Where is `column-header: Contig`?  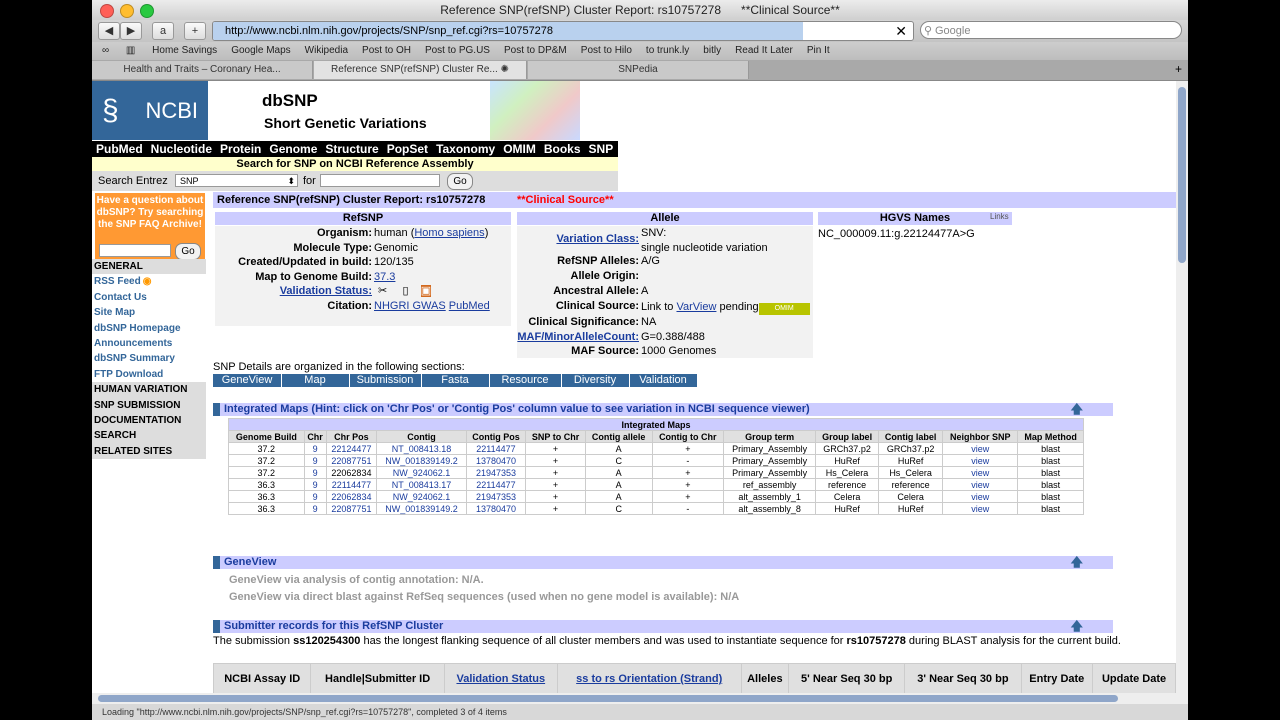 column-header: Contig is located at coordinates (421, 436).